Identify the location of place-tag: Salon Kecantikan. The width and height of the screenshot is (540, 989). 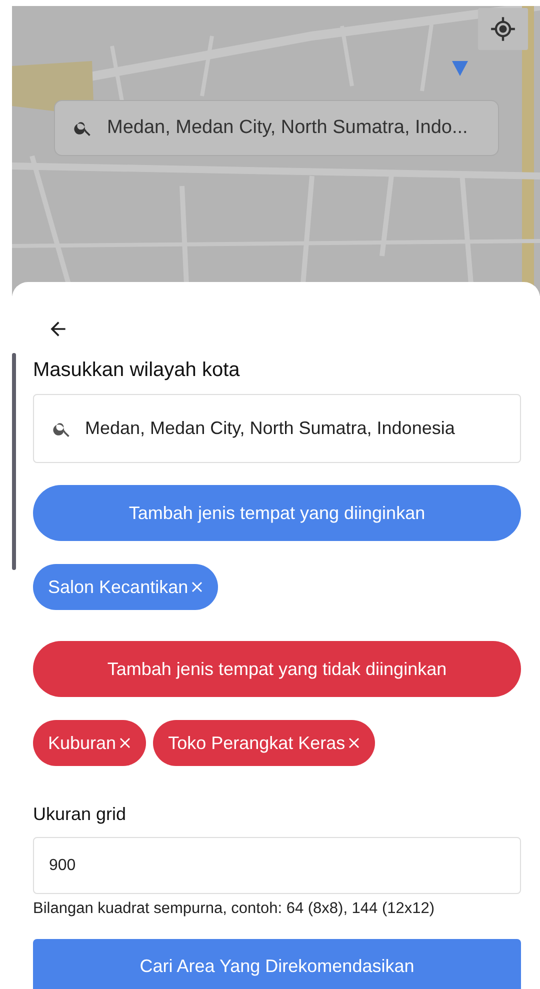
(125, 587).